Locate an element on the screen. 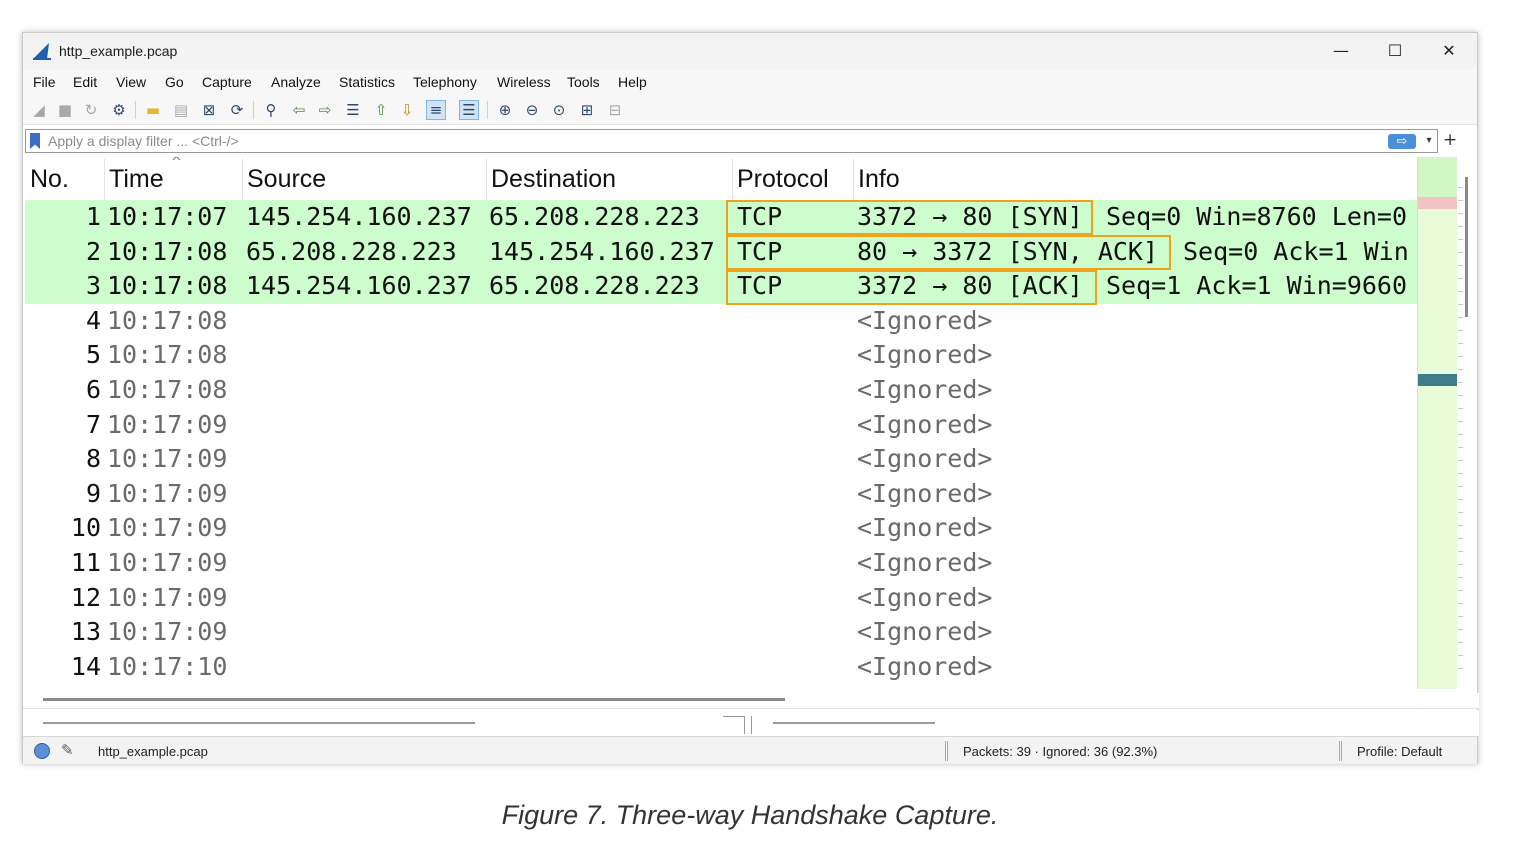 This screenshot has width=1536, height=850. packet-info-flags: 3372 → 80 [SYN] is located at coordinates (970, 216).